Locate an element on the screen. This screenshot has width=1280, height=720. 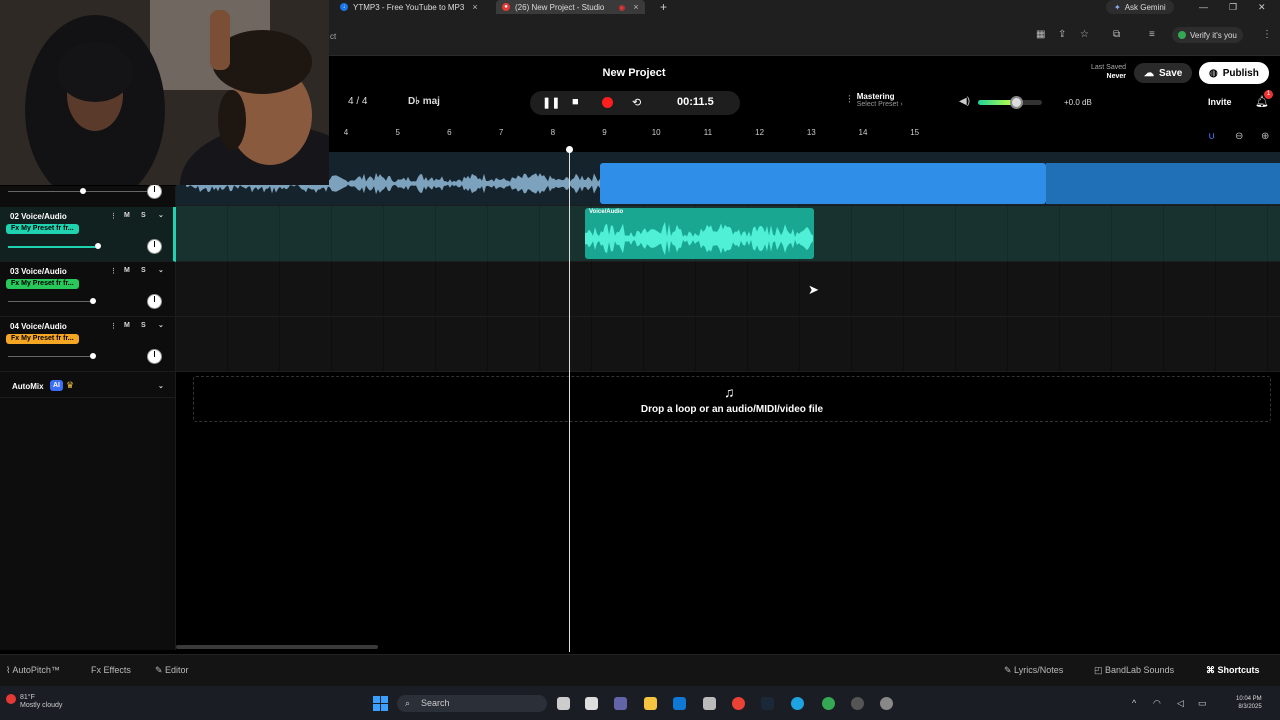
shortcuts-button: ⌘ Shortcuts is located at coordinates (1233, 670).